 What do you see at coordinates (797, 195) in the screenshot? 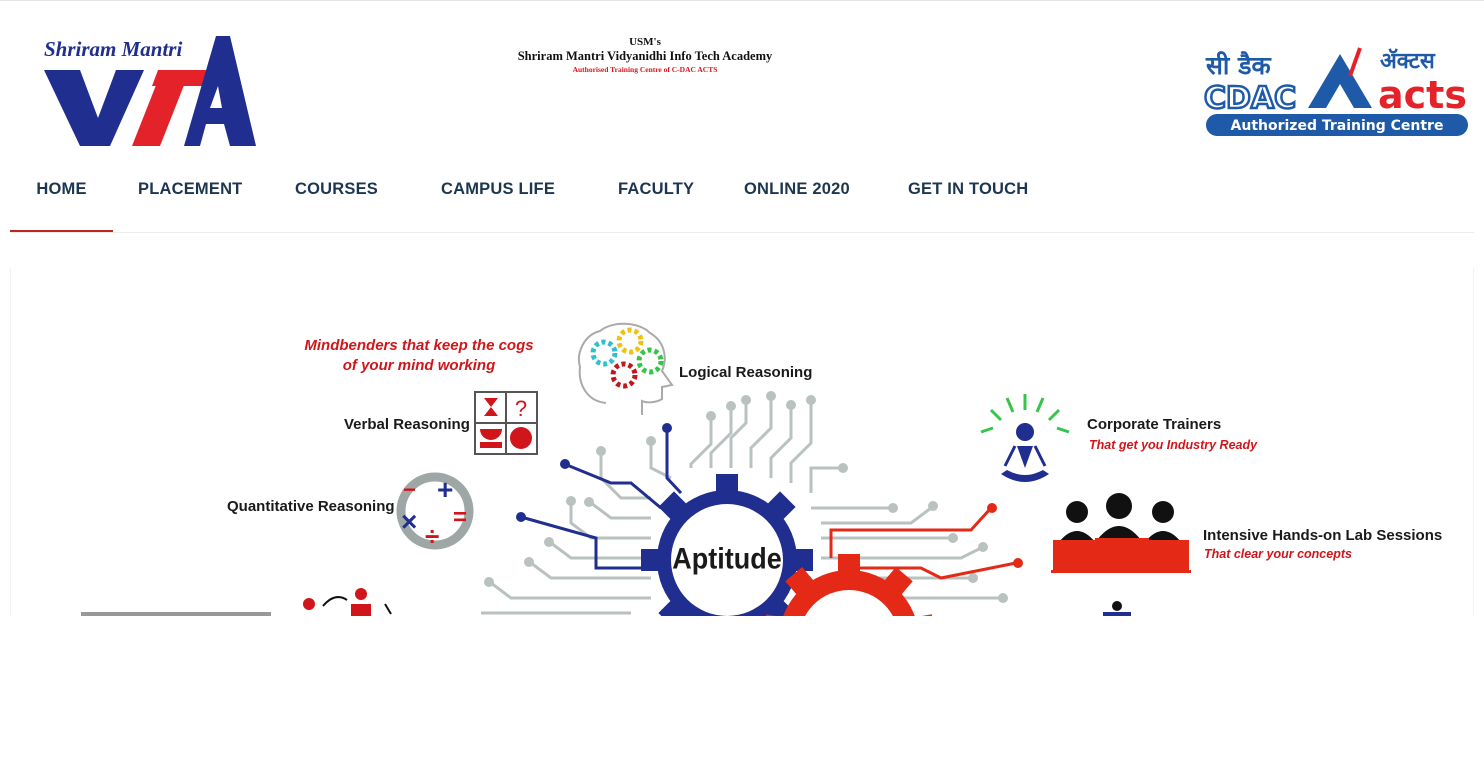
I see `nav-online-2020: ONLINE 2020` at bounding box center [797, 195].